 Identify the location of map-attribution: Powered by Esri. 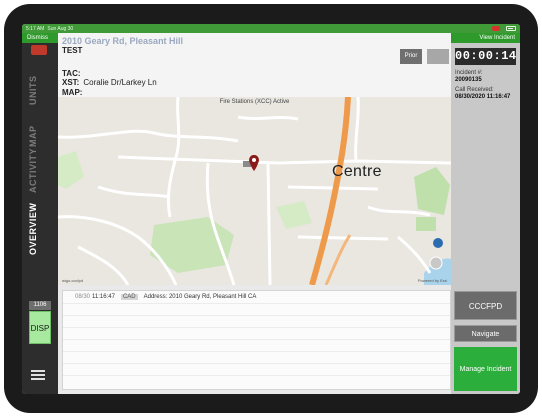
(432, 280).